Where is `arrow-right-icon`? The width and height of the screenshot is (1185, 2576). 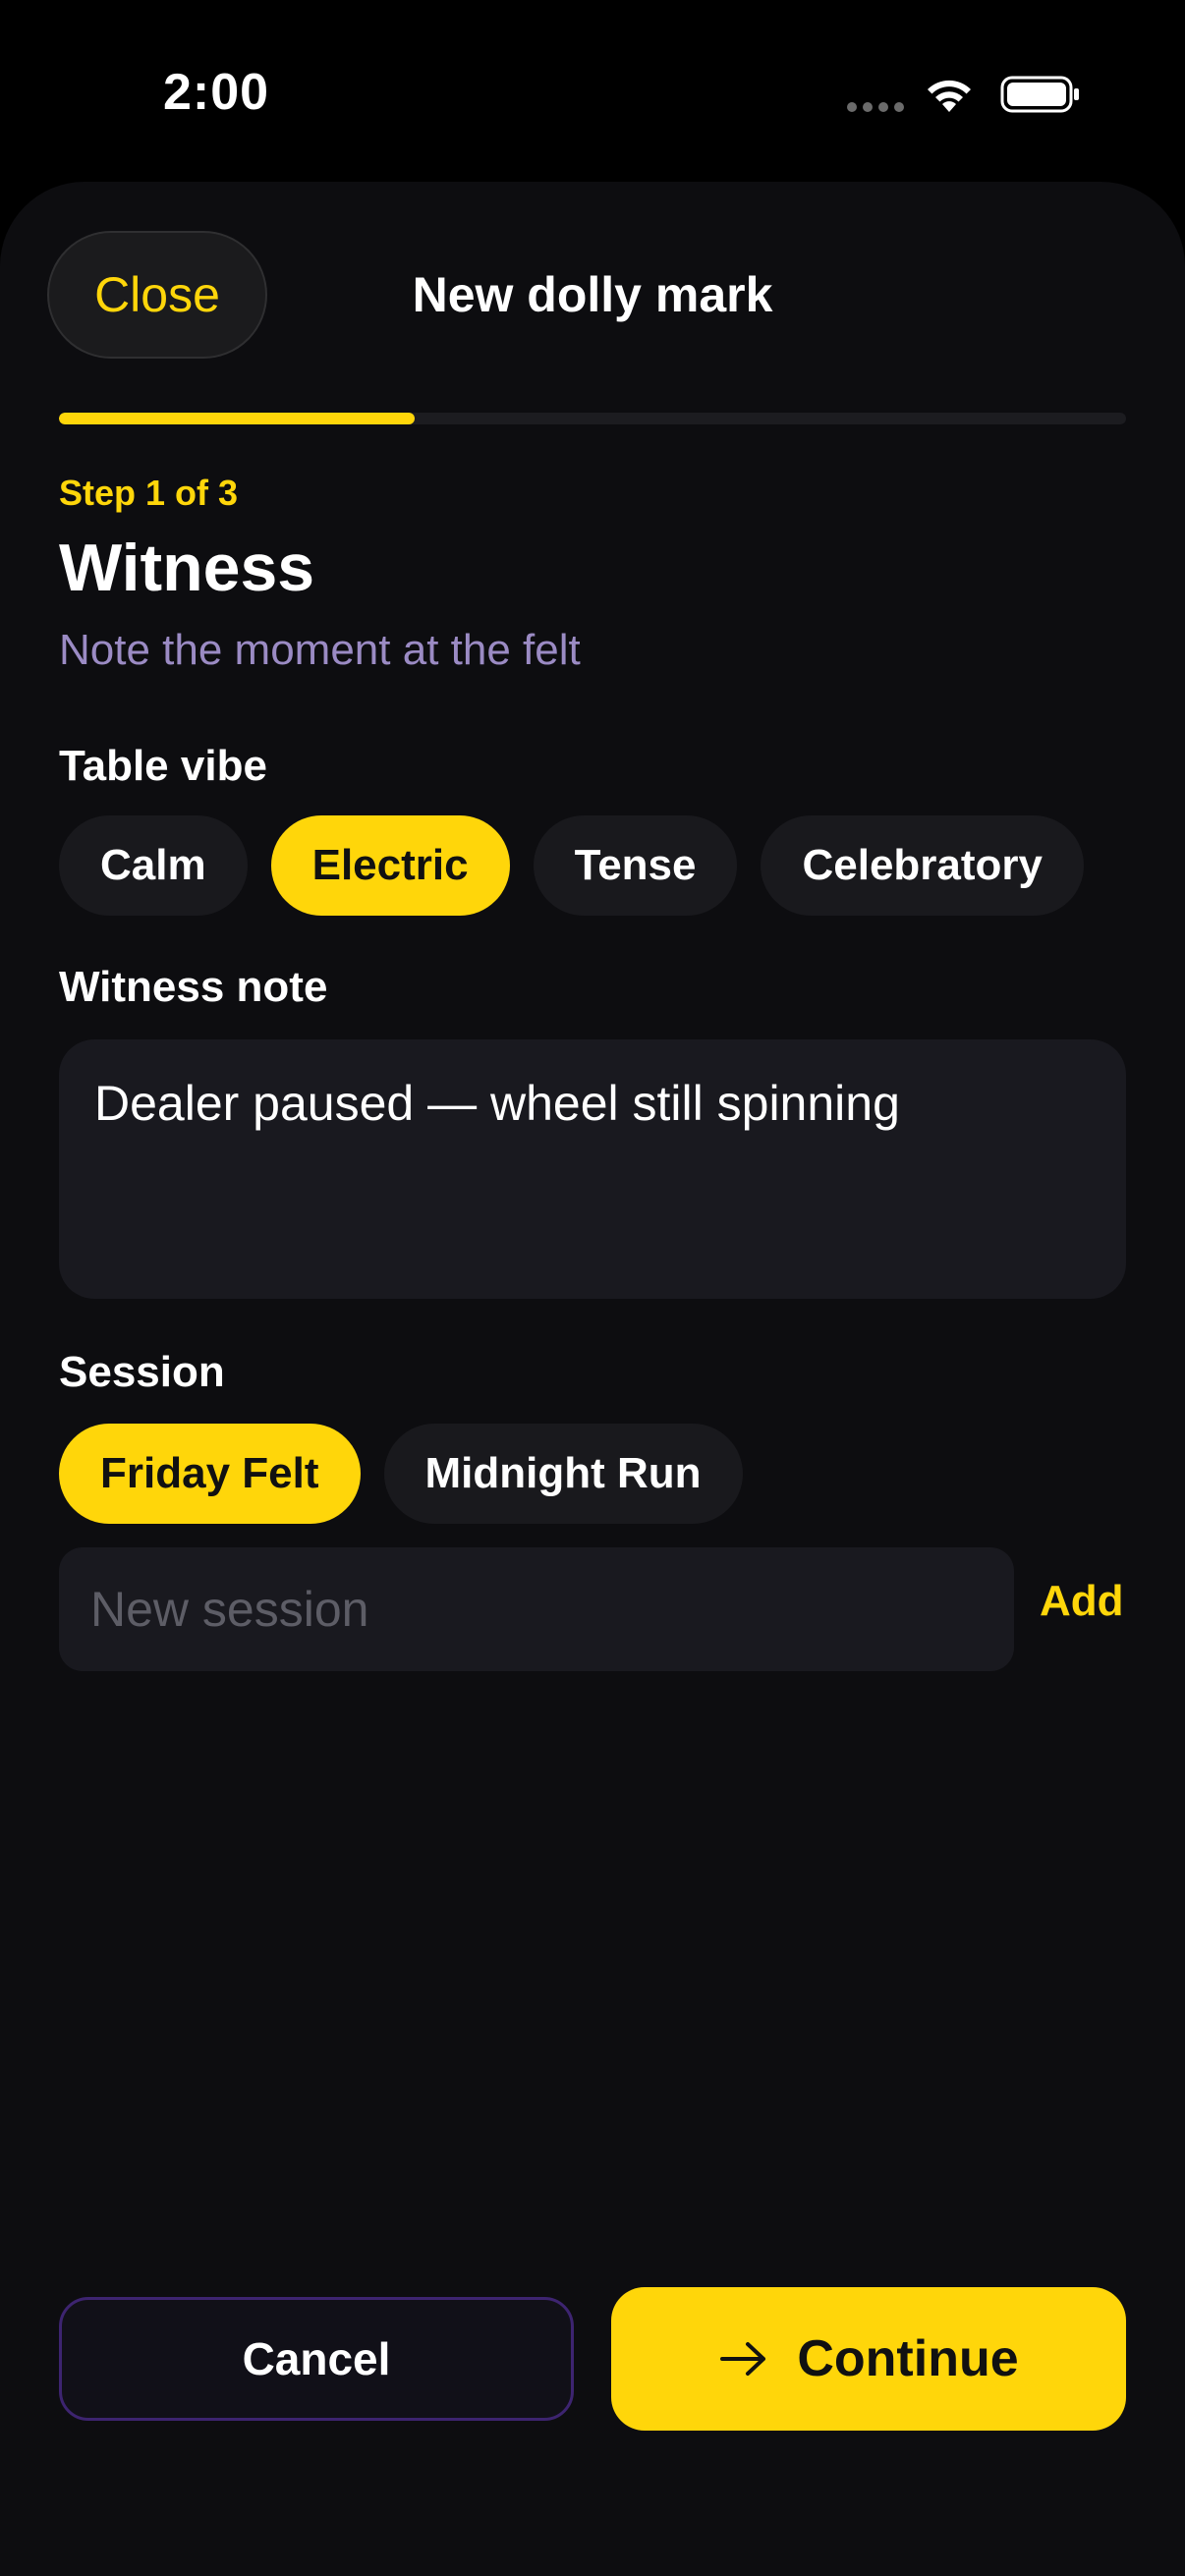
arrow-right-icon is located at coordinates (743, 2359).